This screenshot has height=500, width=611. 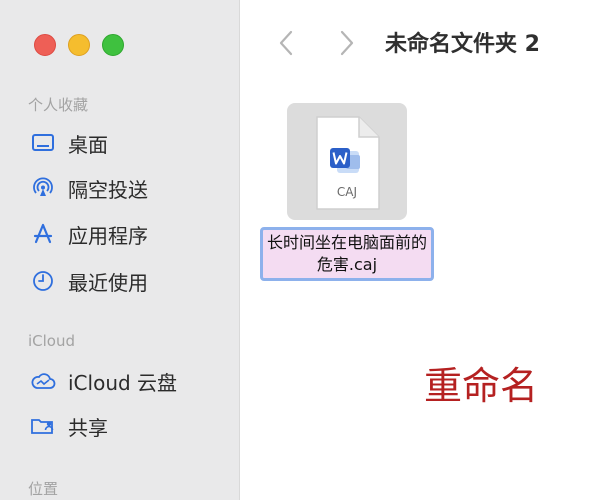 What do you see at coordinates (481, 386) in the screenshot?
I see `annotation-rename: 重命名` at bounding box center [481, 386].